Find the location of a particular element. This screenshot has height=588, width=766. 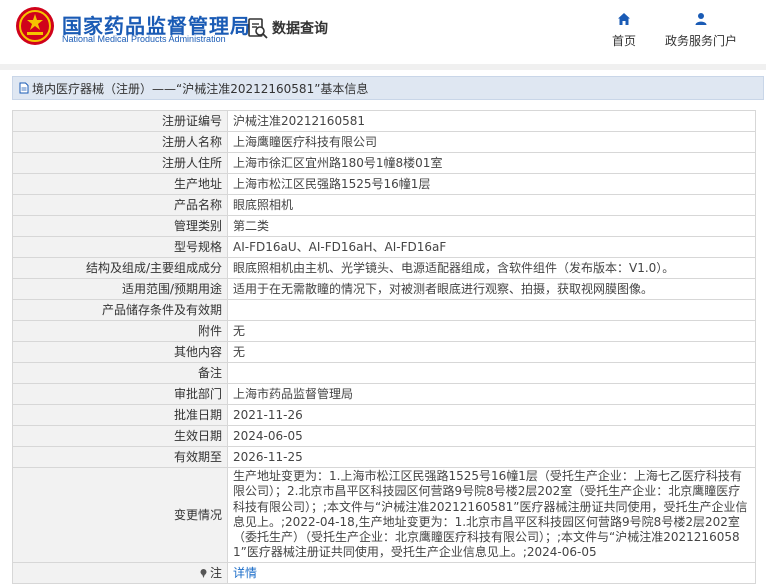

row-value: AI-FD16aU、AI-FD16aH、AI-FD16aF is located at coordinates (491, 247).